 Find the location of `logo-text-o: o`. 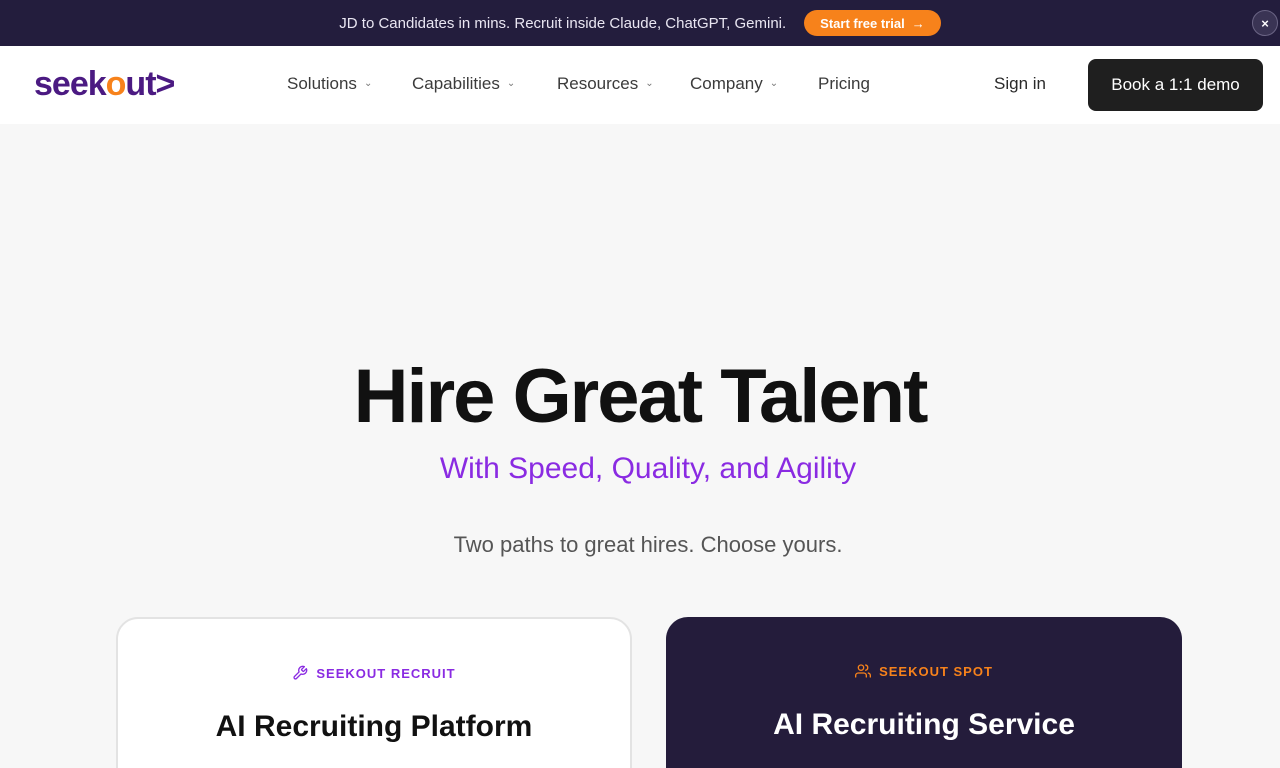

logo-text-o: o is located at coordinates (116, 84).